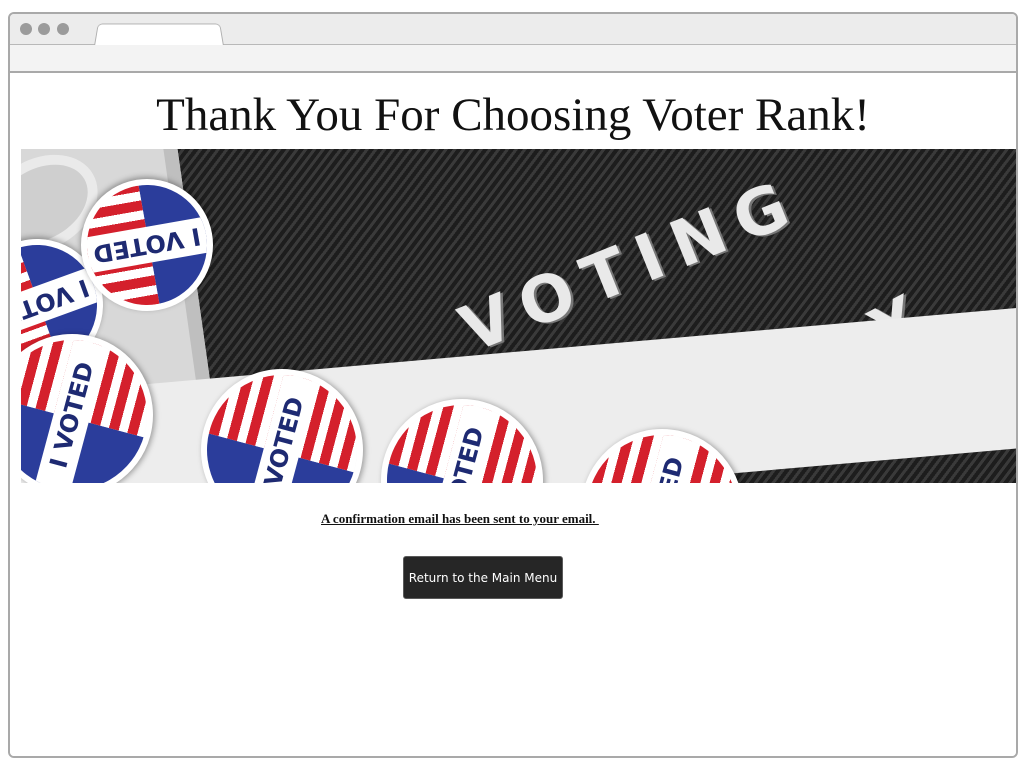  What do you see at coordinates (513, 115) in the screenshot?
I see `page-title: Thank You For Choosing Voter Rank!` at bounding box center [513, 115].